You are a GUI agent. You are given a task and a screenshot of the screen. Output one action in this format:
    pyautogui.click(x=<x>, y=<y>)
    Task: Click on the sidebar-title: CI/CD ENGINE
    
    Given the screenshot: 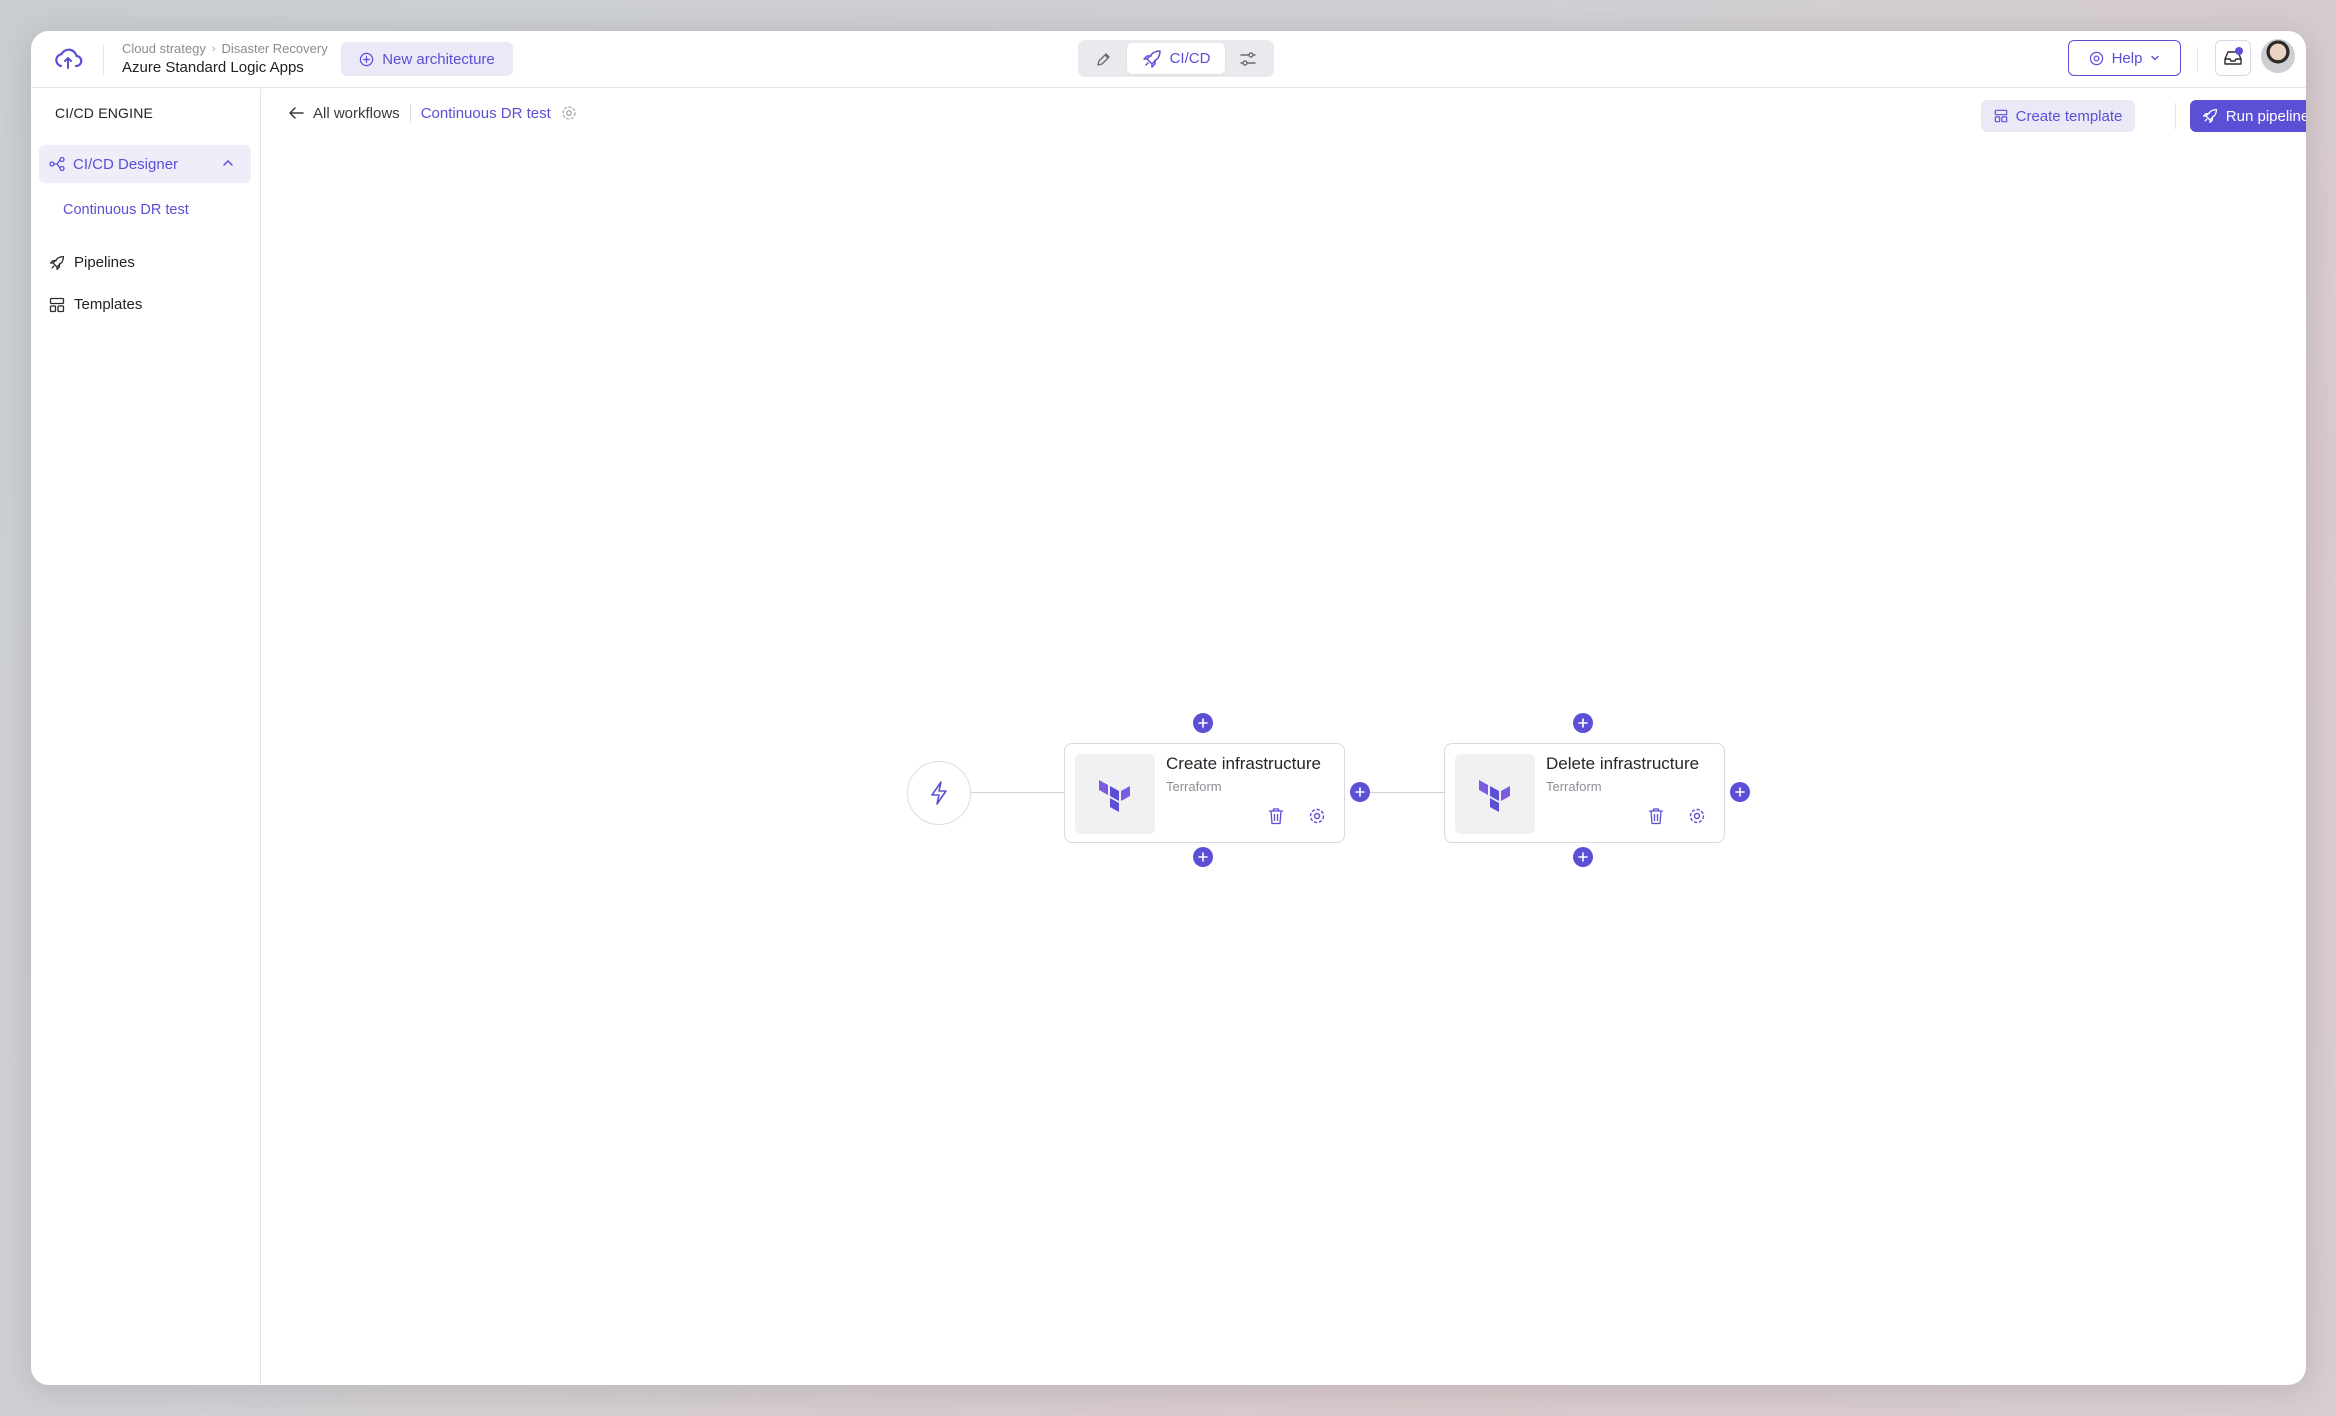 What is the action you would take?
    pyautogui.click(x=104, y=113)
    